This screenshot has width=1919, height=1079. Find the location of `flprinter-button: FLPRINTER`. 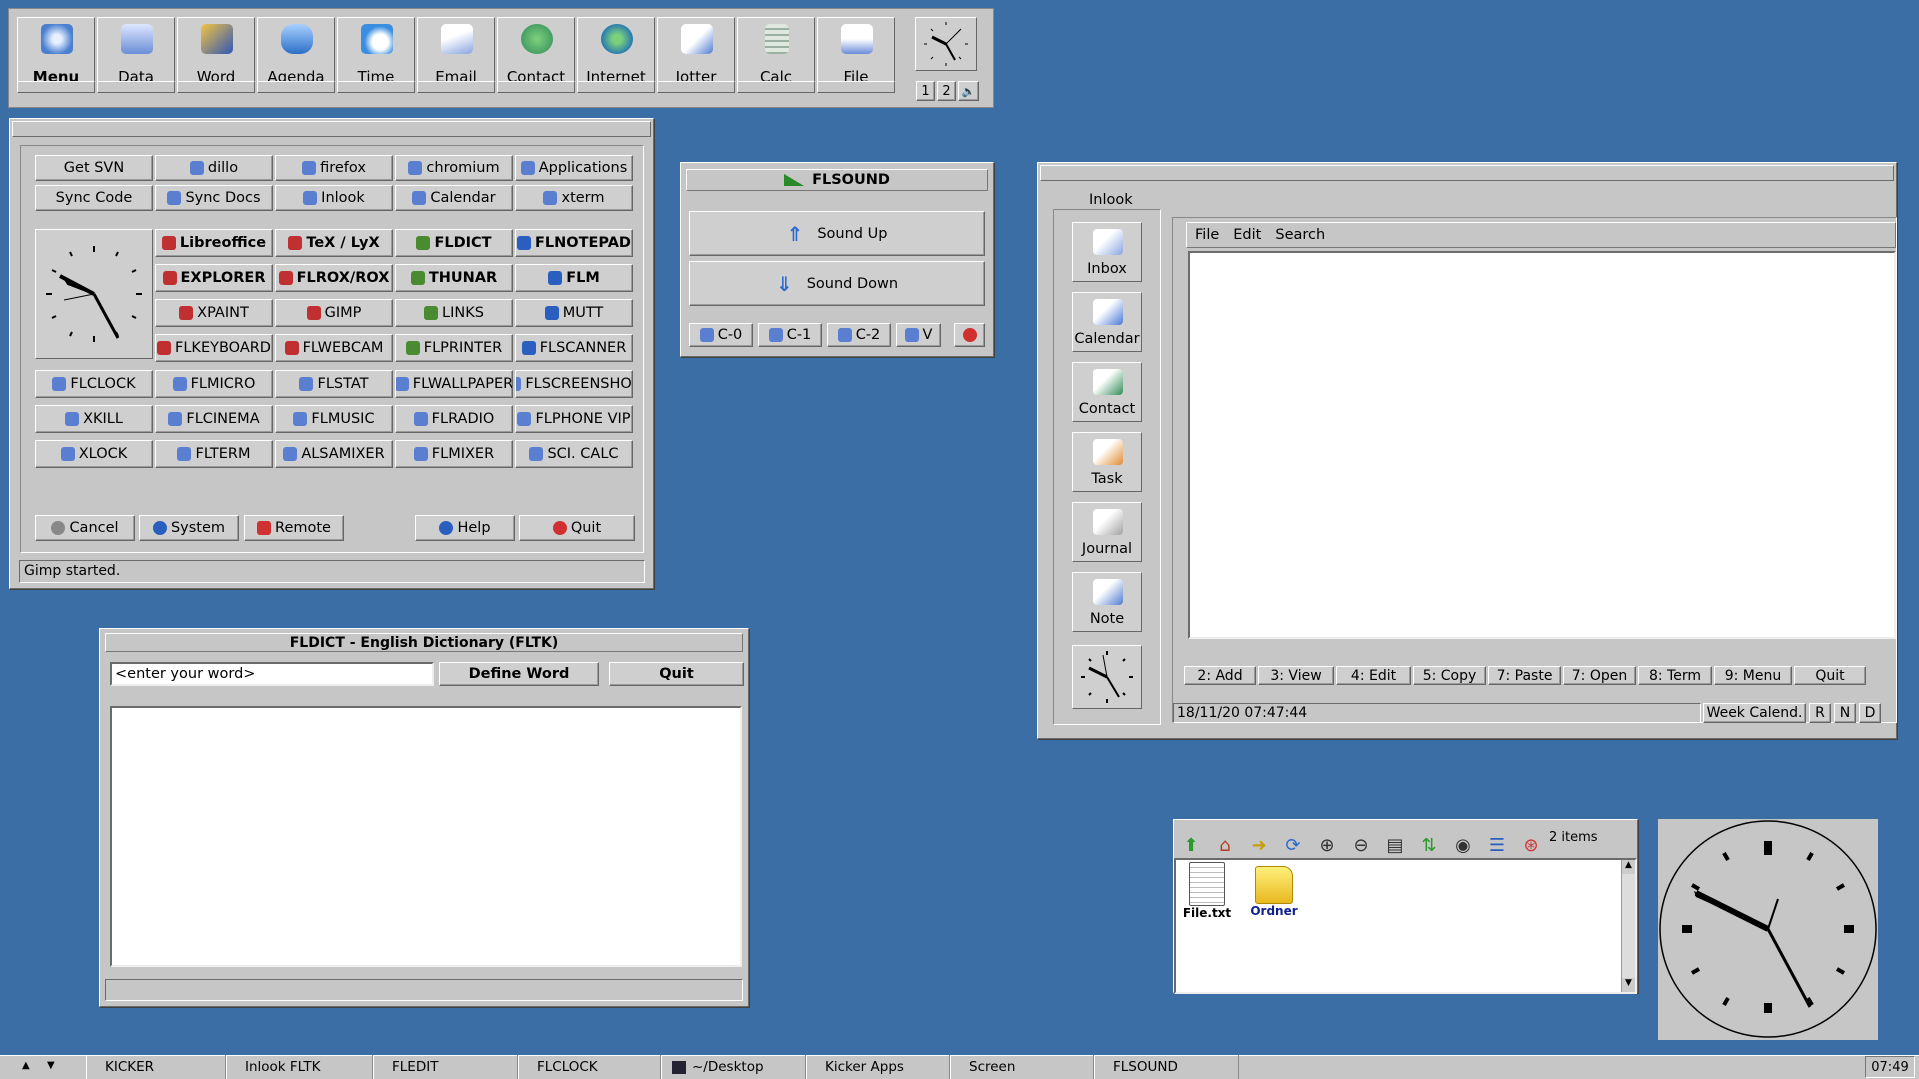

flprinter-button: FLPRINTER is located at coordinates (454, 348).